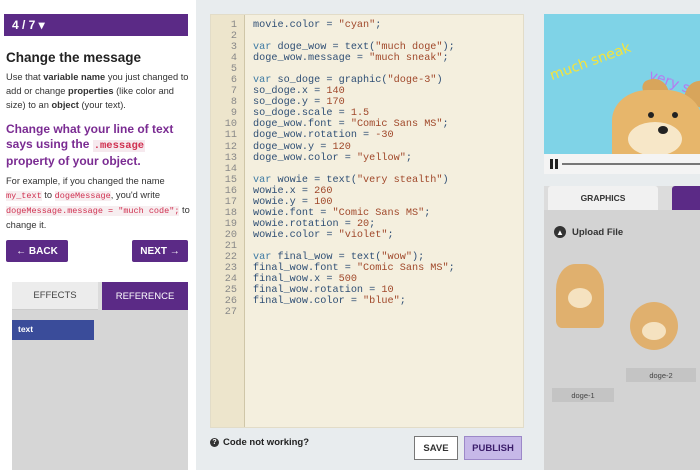 Image resolution: width=700 pixels, height=470 pixels. What do you see at coordinates (230, 147) in the screenshot?
I see `line-number: 12` at bounding box center [230, 147].